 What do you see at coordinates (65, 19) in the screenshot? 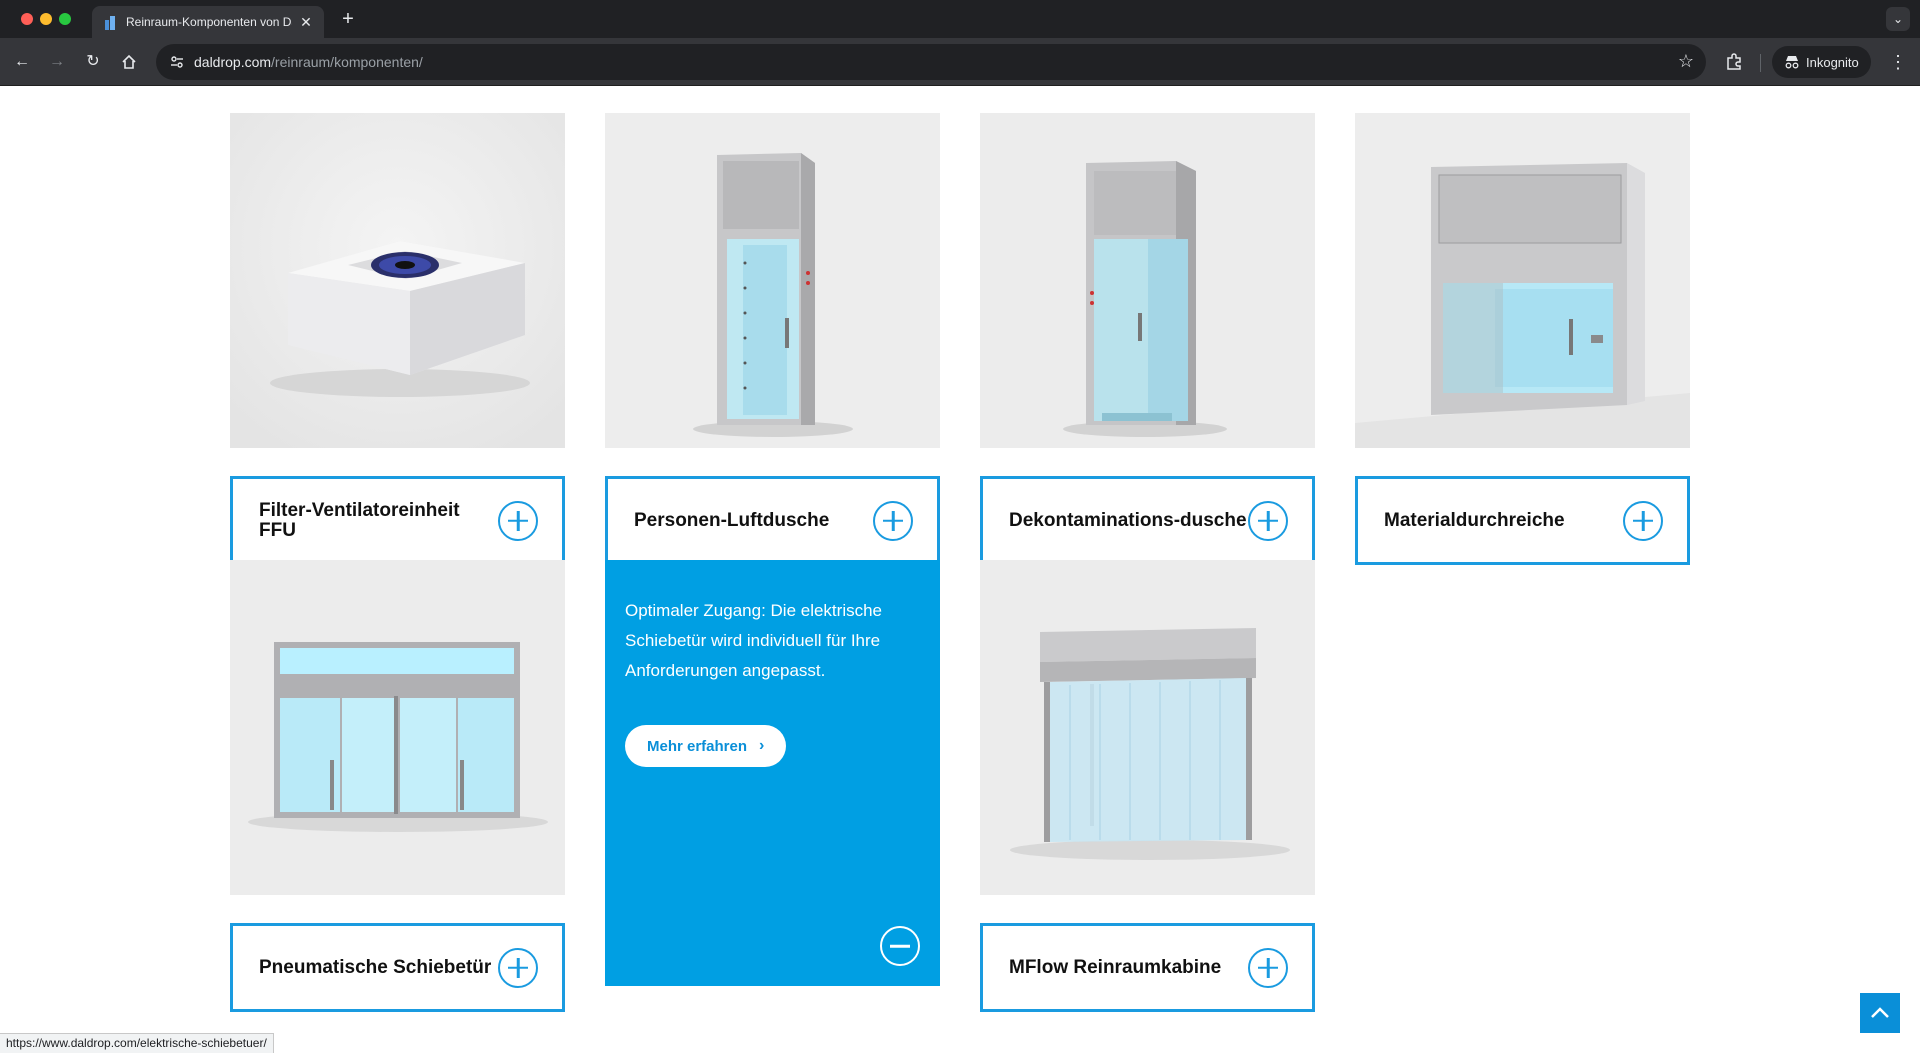
I see `maximize-window-button` at bounding box center [65, 19].